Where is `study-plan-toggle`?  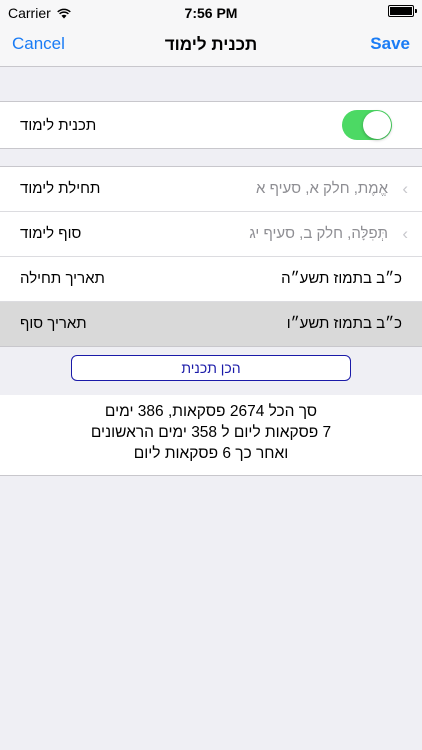 study-plan-toggle is located at coordinates (367, 125).